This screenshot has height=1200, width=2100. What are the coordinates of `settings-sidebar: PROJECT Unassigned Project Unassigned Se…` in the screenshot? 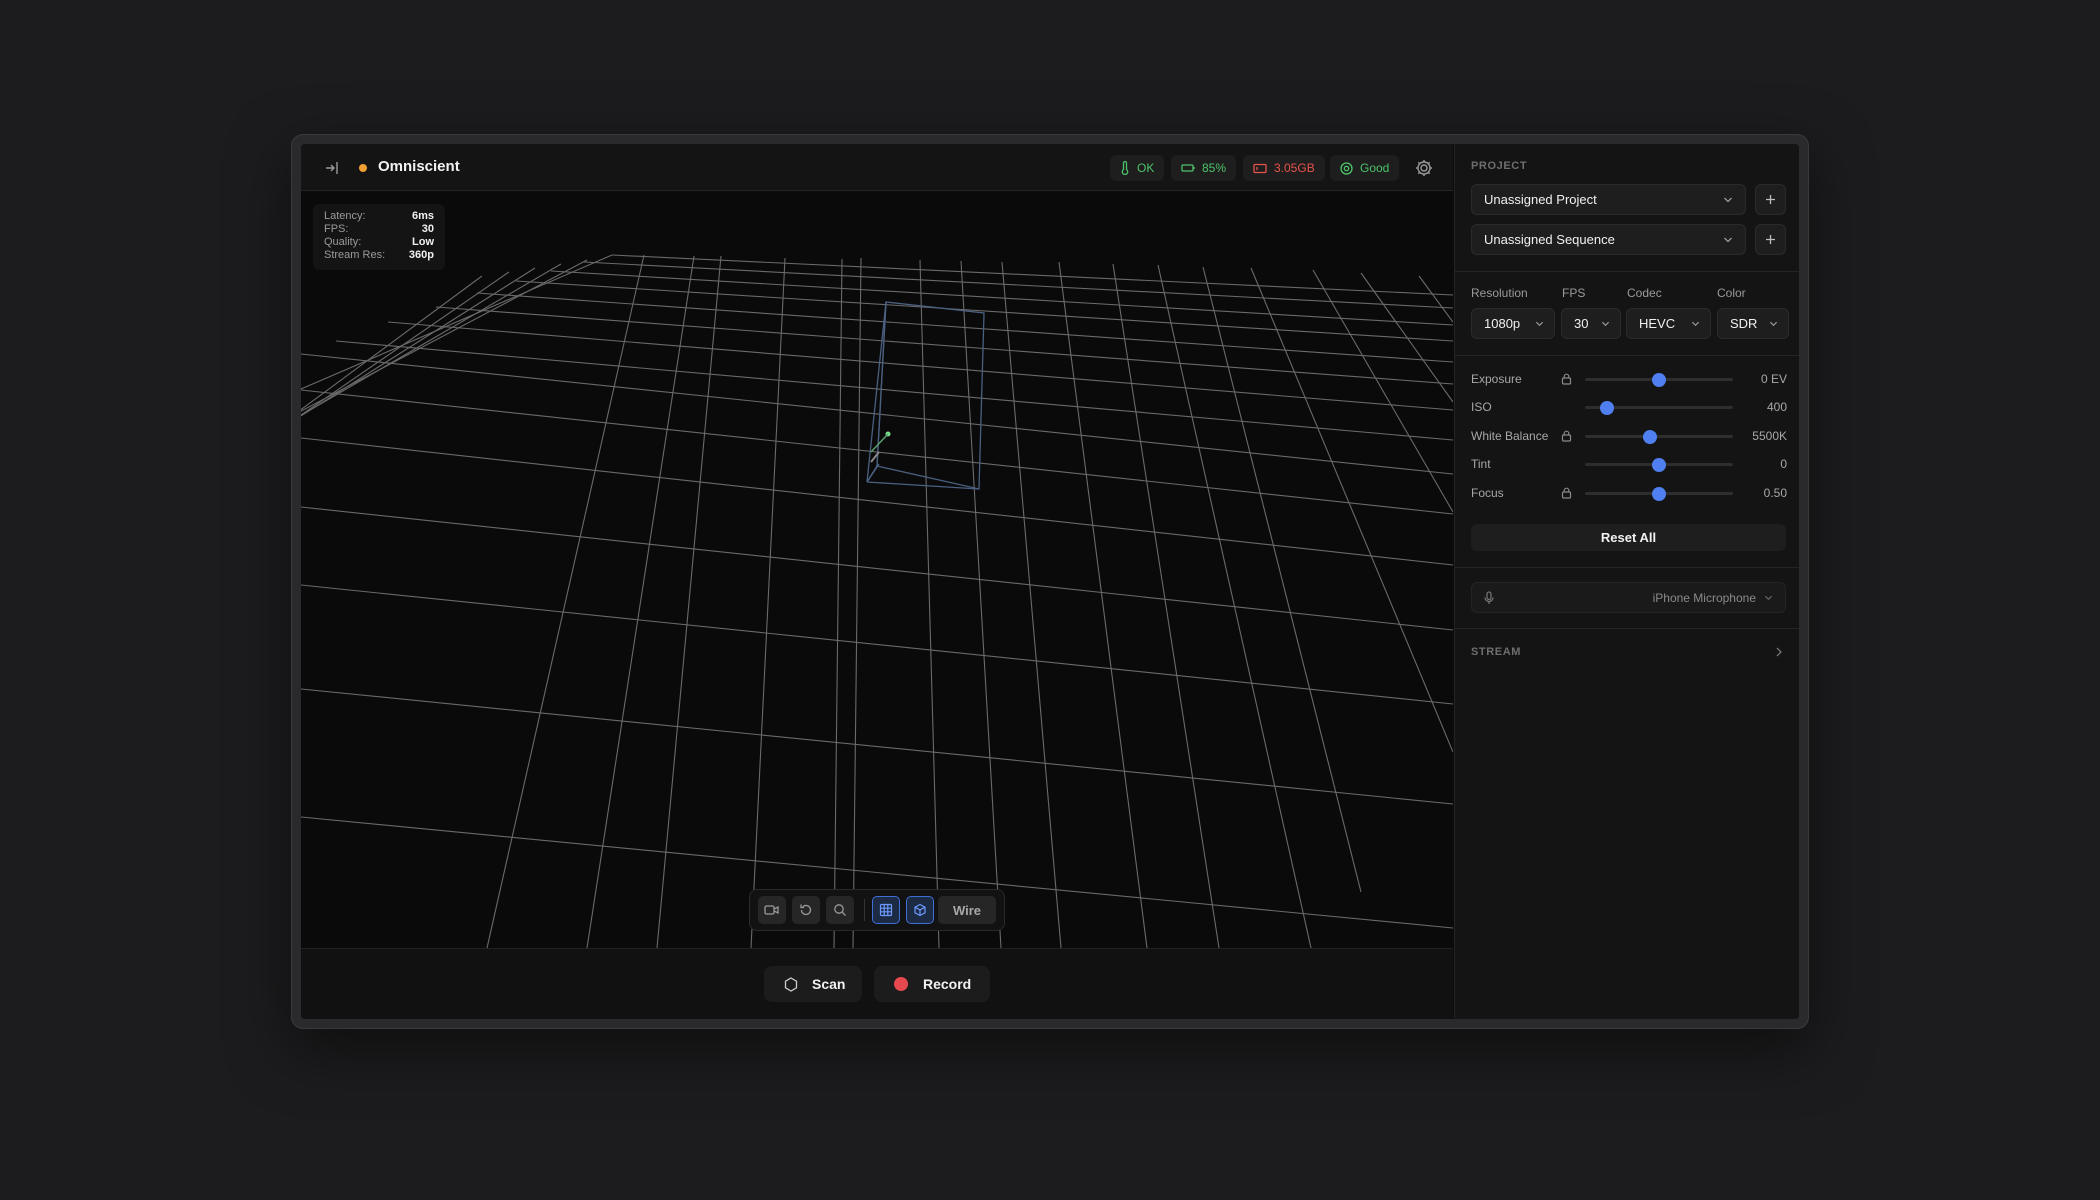 It's located at (1626, 581).